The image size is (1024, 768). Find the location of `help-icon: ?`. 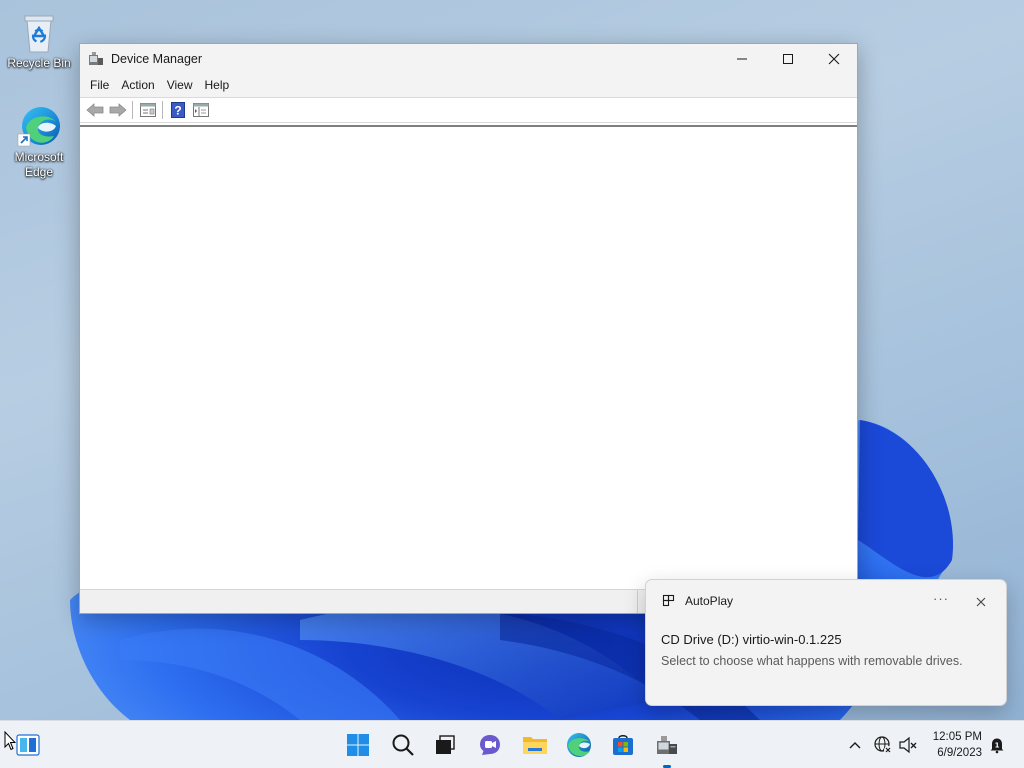

help-icon: ? is located at coordinates (177, 110).